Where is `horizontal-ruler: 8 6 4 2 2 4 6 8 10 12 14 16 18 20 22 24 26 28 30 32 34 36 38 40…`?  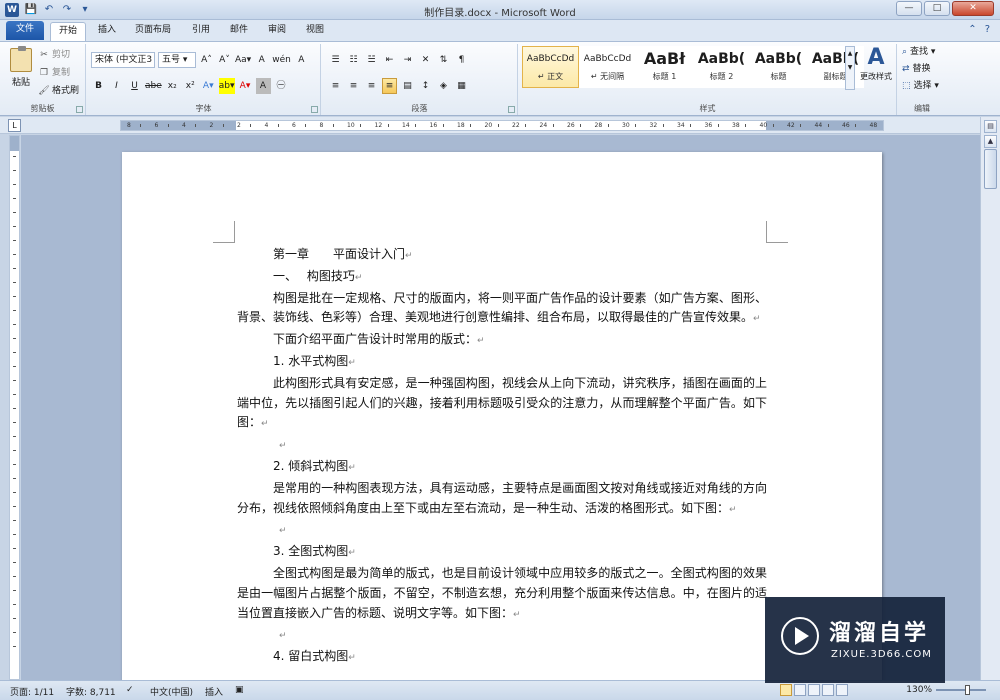 horizontal-ruler: 8 6 4 2 2 4 6 8 10 12 14 16 18 20 22 24 26 28 30 32 34 36 38 40… is located at coordinates (502, 125).